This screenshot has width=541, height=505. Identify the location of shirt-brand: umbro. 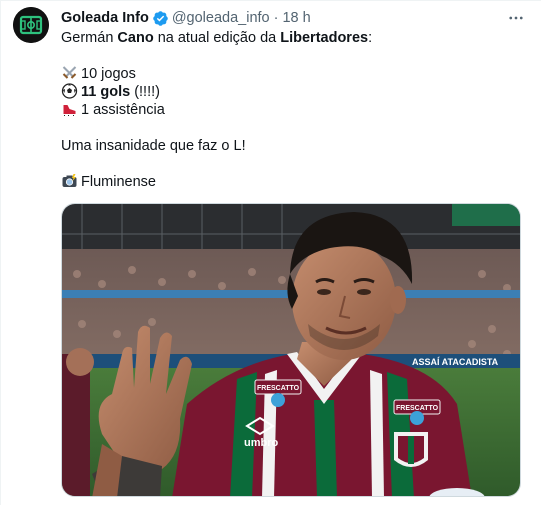
(261, 443).